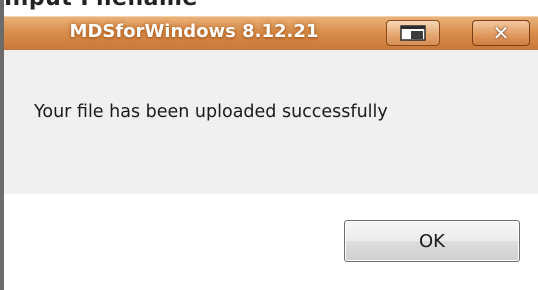  Describe the element at coordinates (194, 31) in the screenshot. I see `dialog-title: MDSforWindows 8.12.21` at that location.